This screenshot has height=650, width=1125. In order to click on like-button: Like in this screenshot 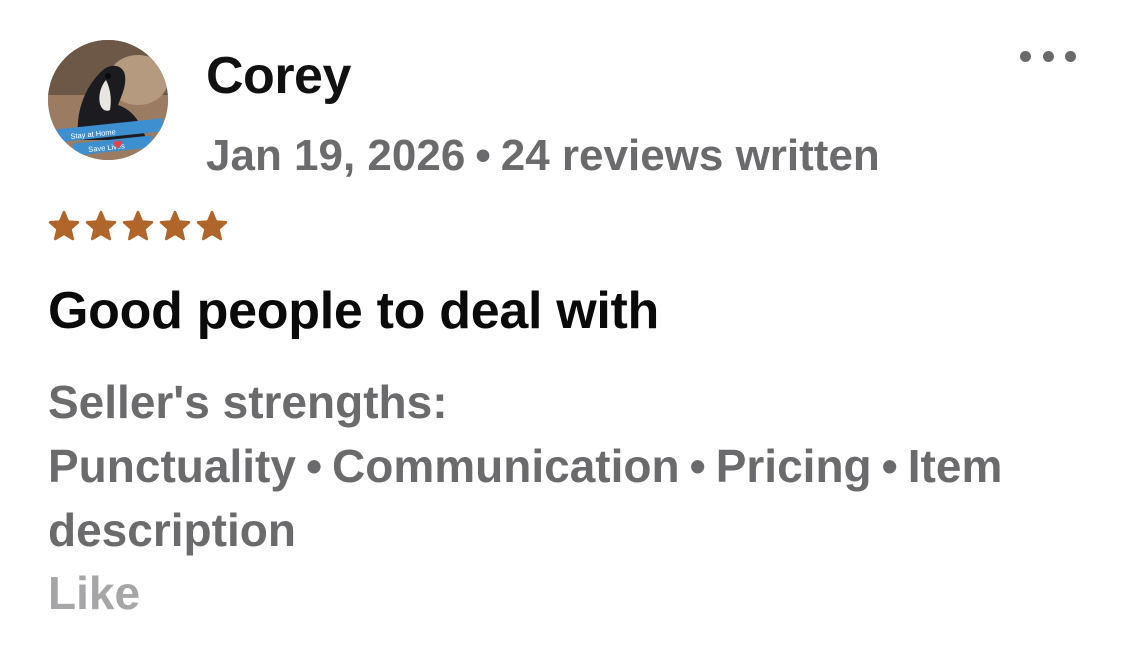, I will do `click(94, 593)`.